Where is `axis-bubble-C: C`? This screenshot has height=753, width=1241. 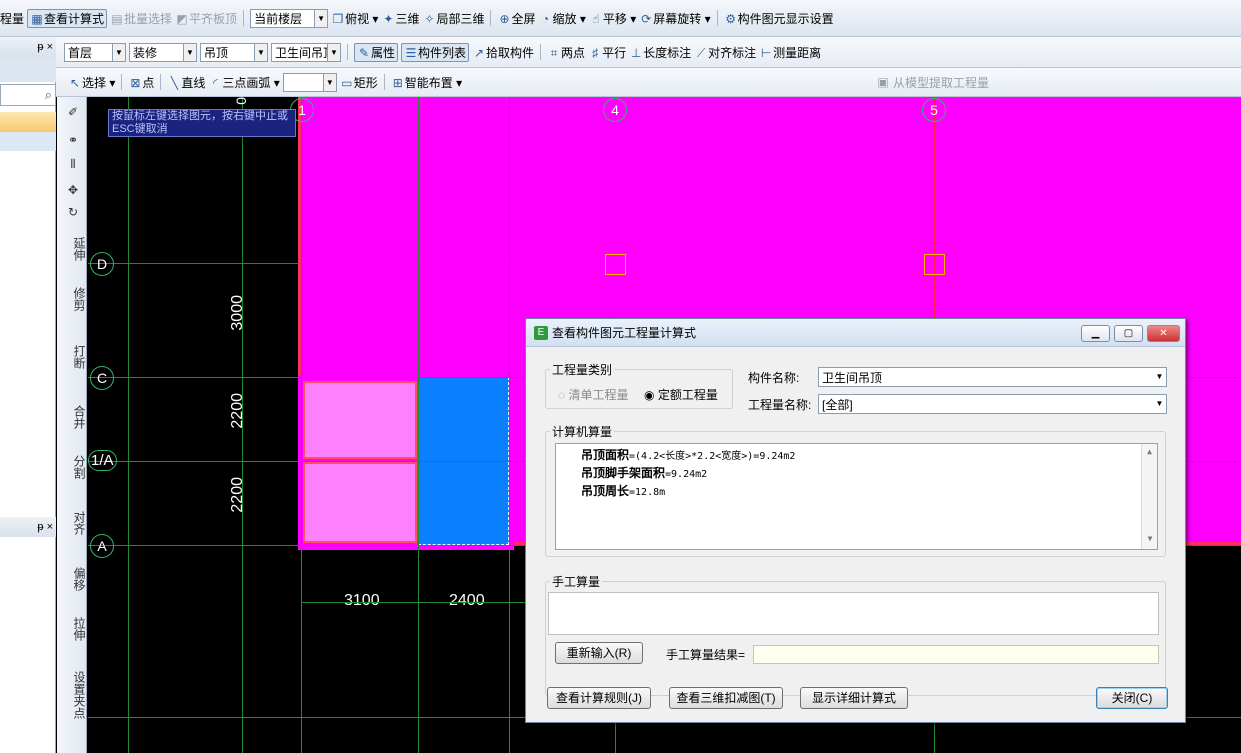
axis-bubble-C: C is located at coordinates (102, 378).